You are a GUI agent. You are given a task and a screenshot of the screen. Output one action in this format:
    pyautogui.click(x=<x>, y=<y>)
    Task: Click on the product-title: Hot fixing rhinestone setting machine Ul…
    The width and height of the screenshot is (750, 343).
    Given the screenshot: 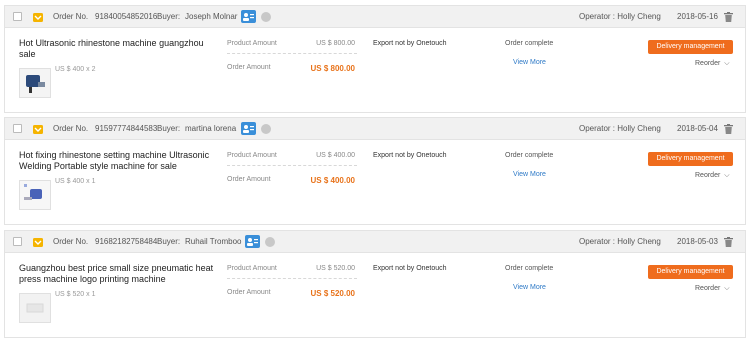 What is the action you would take?
    pyautogui.click(x=119, y=161)
    